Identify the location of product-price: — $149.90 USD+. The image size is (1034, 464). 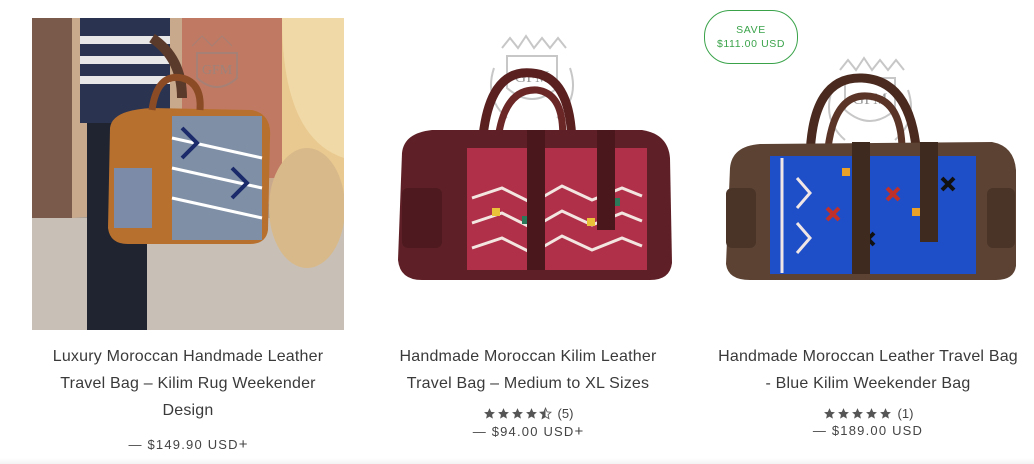
(188, 444).